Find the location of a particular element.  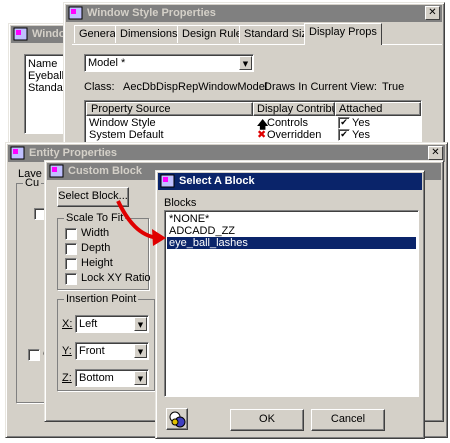

scale-to-fit-title: Scale To Fit is located at coordinates (95, 218).